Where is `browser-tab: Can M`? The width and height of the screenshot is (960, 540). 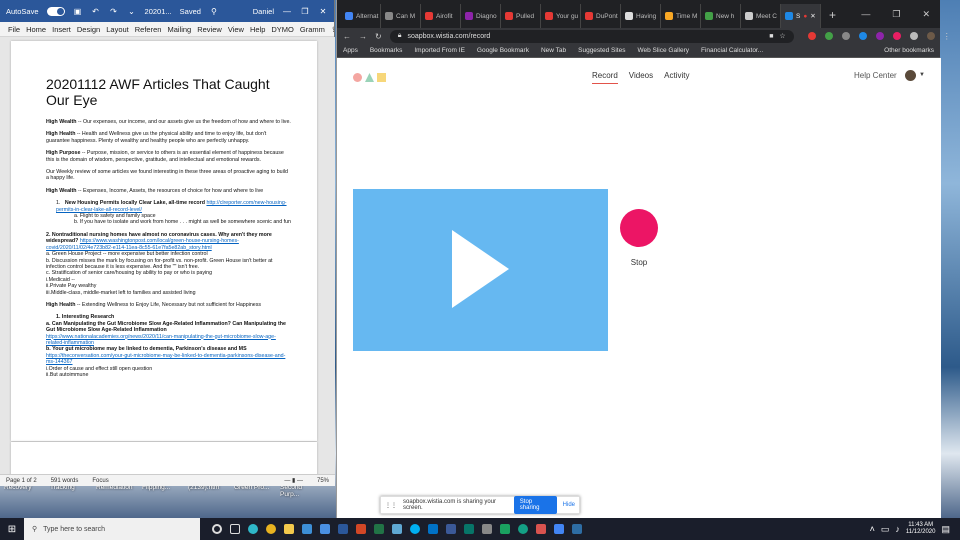
browser-tab: Can M is located at coordinates (401, 16).